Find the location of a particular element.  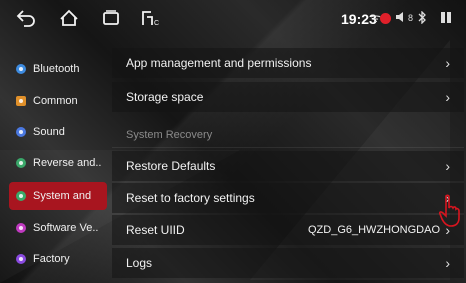

tap-hint-hand-icon is located at coordinates (450, 211).